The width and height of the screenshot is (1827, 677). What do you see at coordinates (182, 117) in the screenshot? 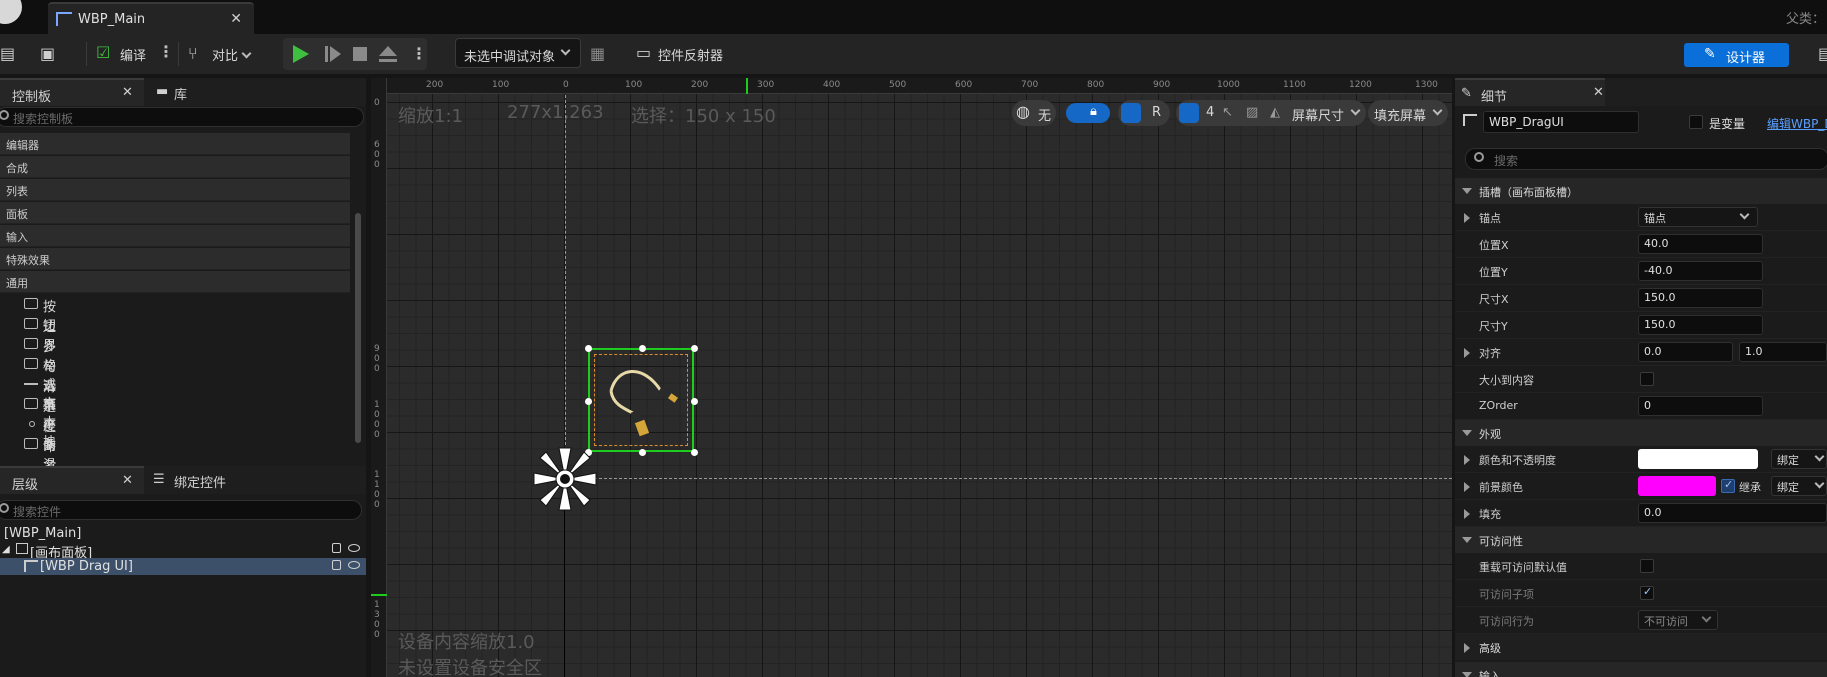
I see `palette-search-input: 搜索控制板` at bounding box center [182, 117].